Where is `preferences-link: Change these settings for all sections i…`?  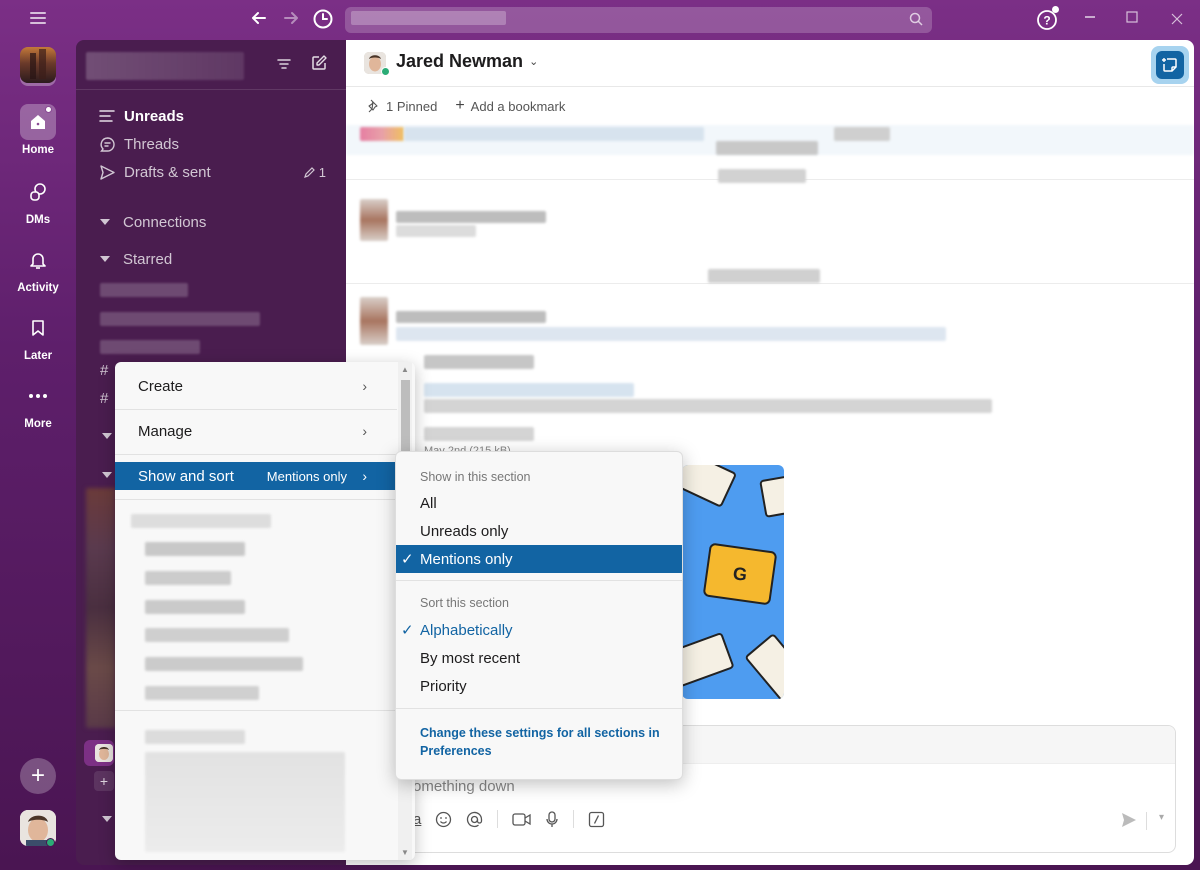 preferences-link: Change these settings for all sections i… is located at coordinates (545, 742).